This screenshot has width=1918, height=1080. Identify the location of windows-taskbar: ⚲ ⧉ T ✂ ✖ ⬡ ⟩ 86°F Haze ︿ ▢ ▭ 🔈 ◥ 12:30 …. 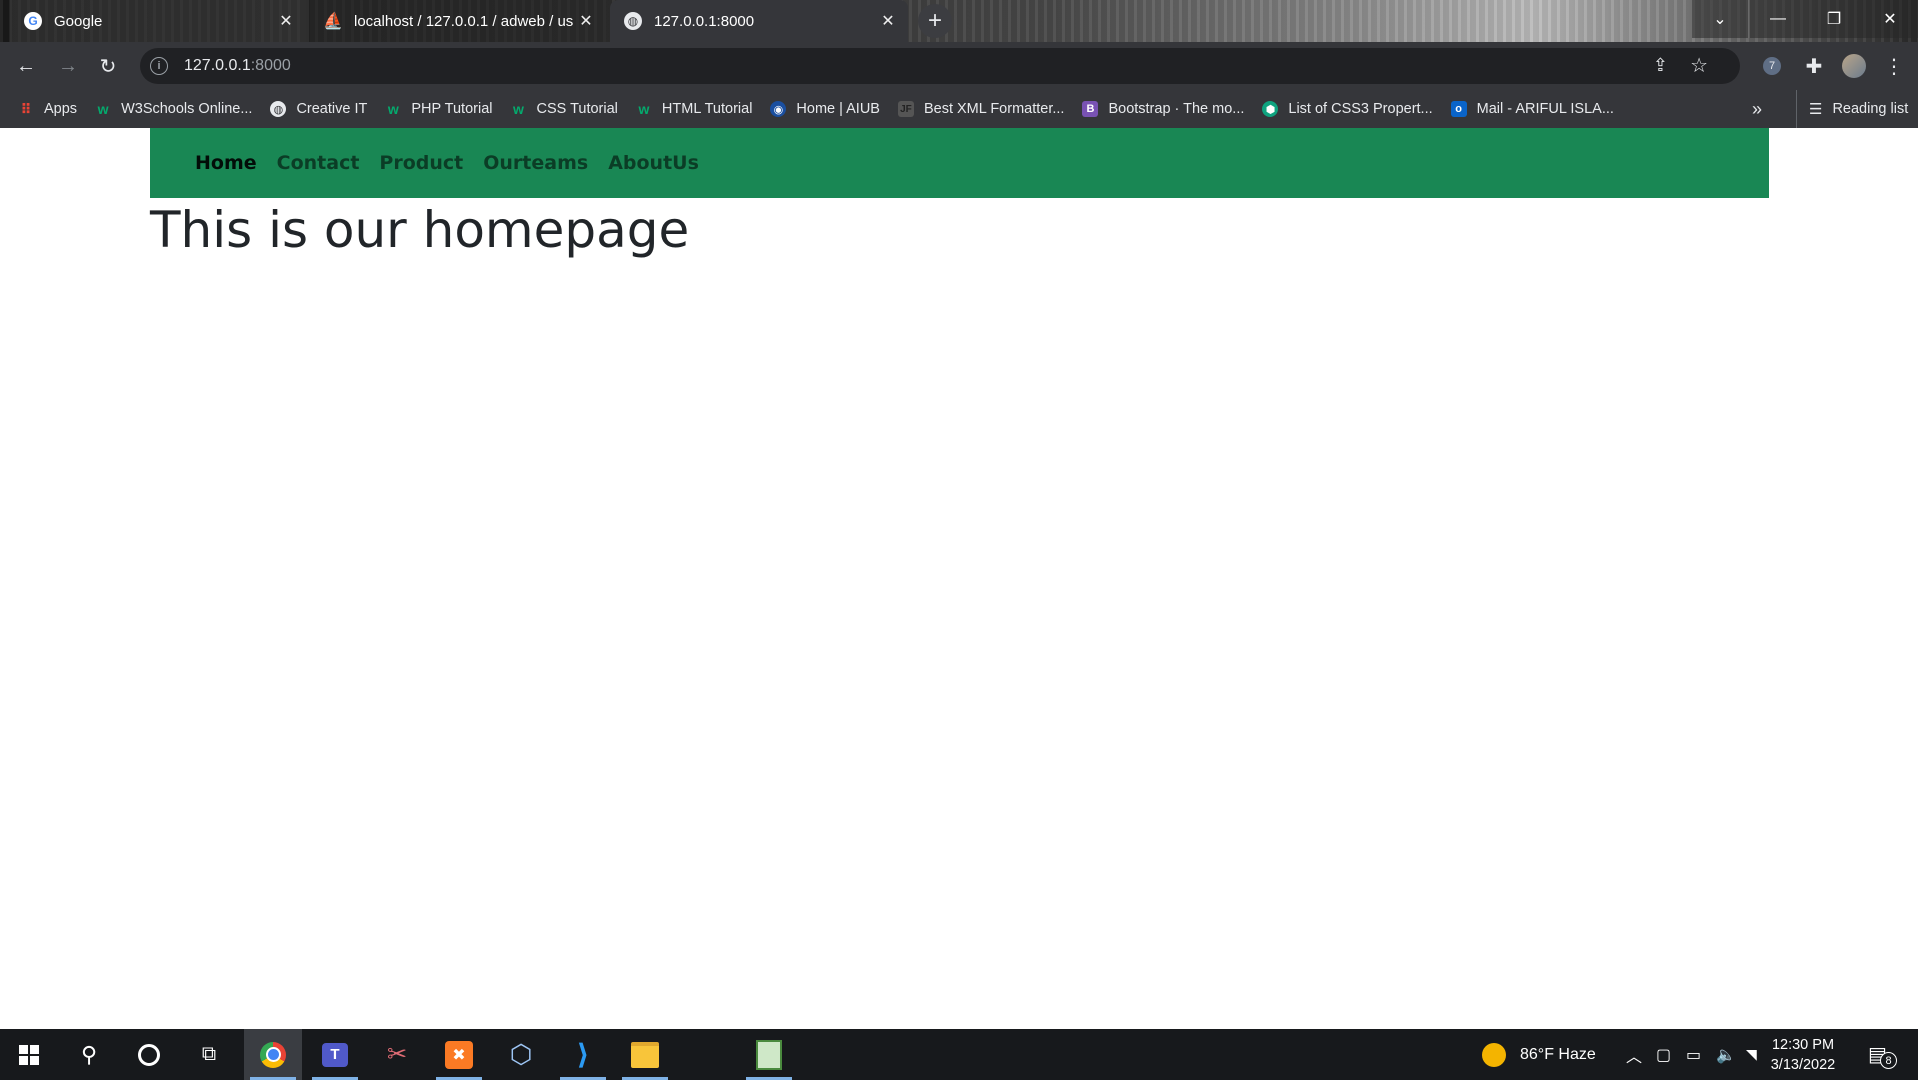
(959, 1054).